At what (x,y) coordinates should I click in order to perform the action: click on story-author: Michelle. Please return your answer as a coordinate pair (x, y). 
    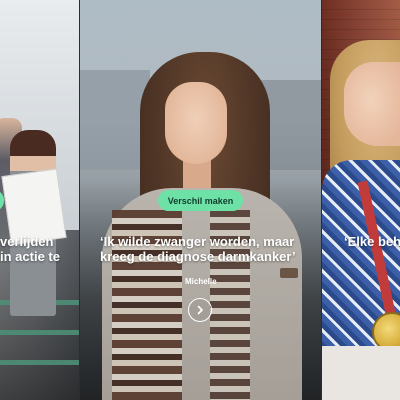
    Looking at the image, I should click on (201, 281).